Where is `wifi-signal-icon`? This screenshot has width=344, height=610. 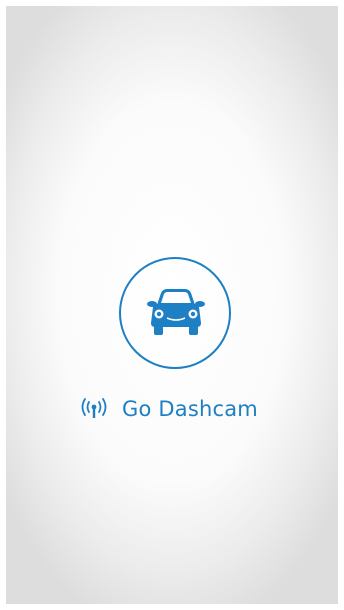
wifi-signal-icon is located at coordinates (94, 408).